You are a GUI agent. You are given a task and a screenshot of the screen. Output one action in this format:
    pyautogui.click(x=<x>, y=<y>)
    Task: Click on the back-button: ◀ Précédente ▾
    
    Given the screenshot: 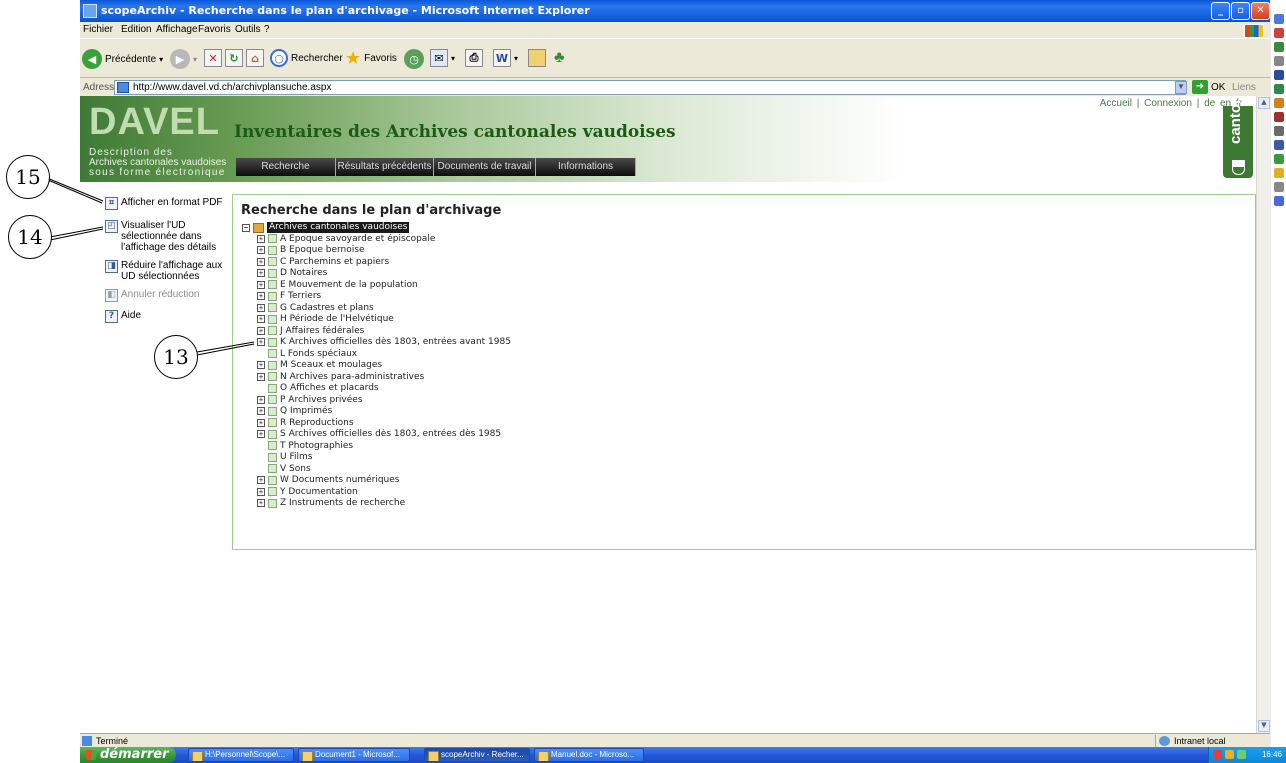 What is the action you would take?
    pyautogui.click(x=122, y=59)
    